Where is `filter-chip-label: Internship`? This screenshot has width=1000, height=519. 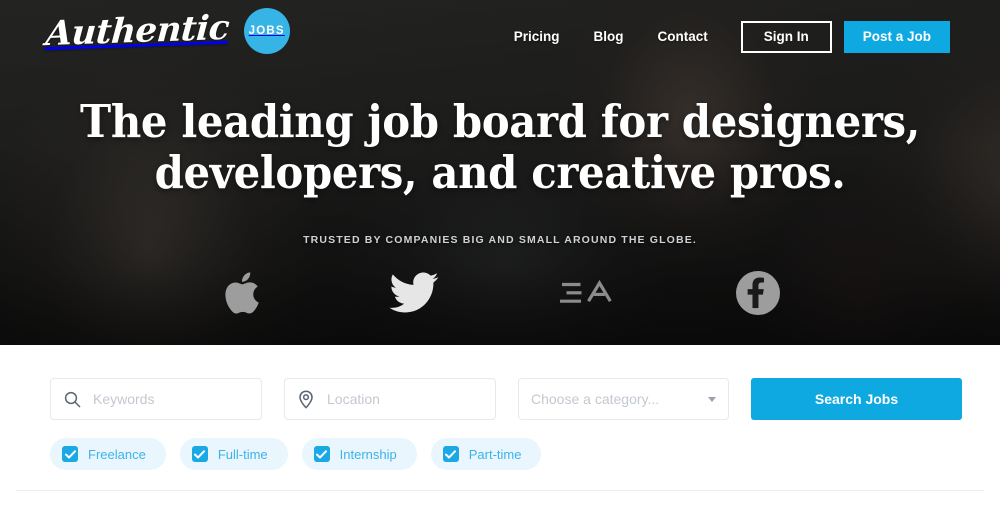
filter-chip-label: Internship is located at coordinates (368, 454).